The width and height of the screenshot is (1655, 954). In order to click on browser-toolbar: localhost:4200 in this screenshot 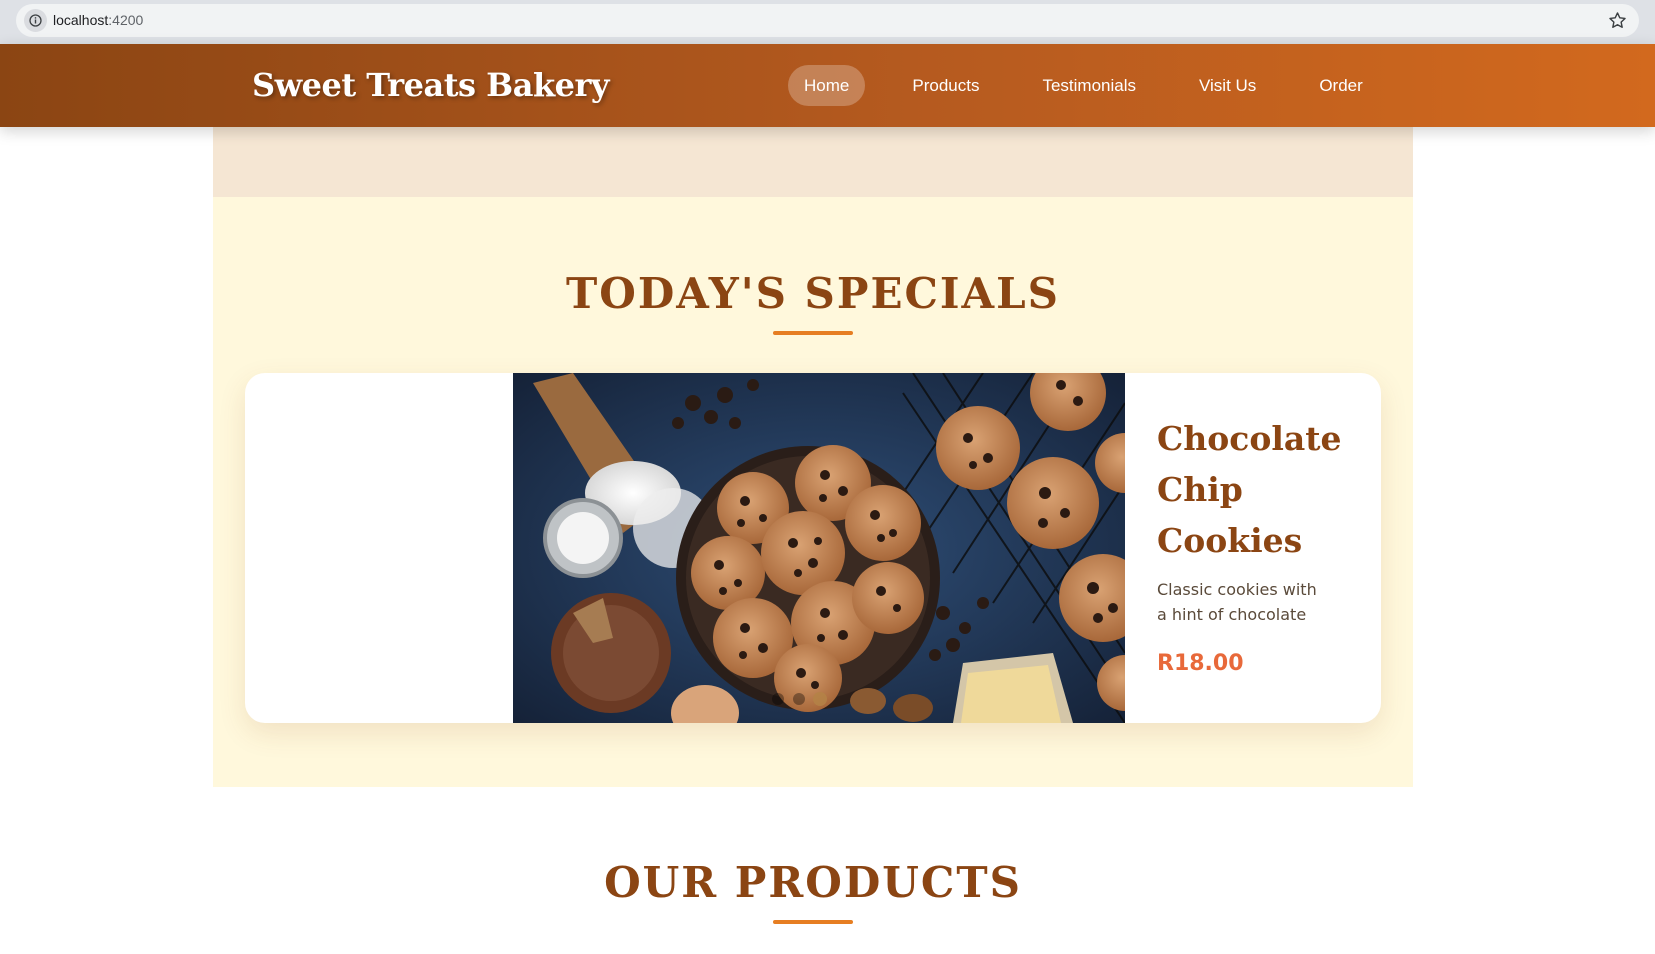, I will do `click(827, 22)`.